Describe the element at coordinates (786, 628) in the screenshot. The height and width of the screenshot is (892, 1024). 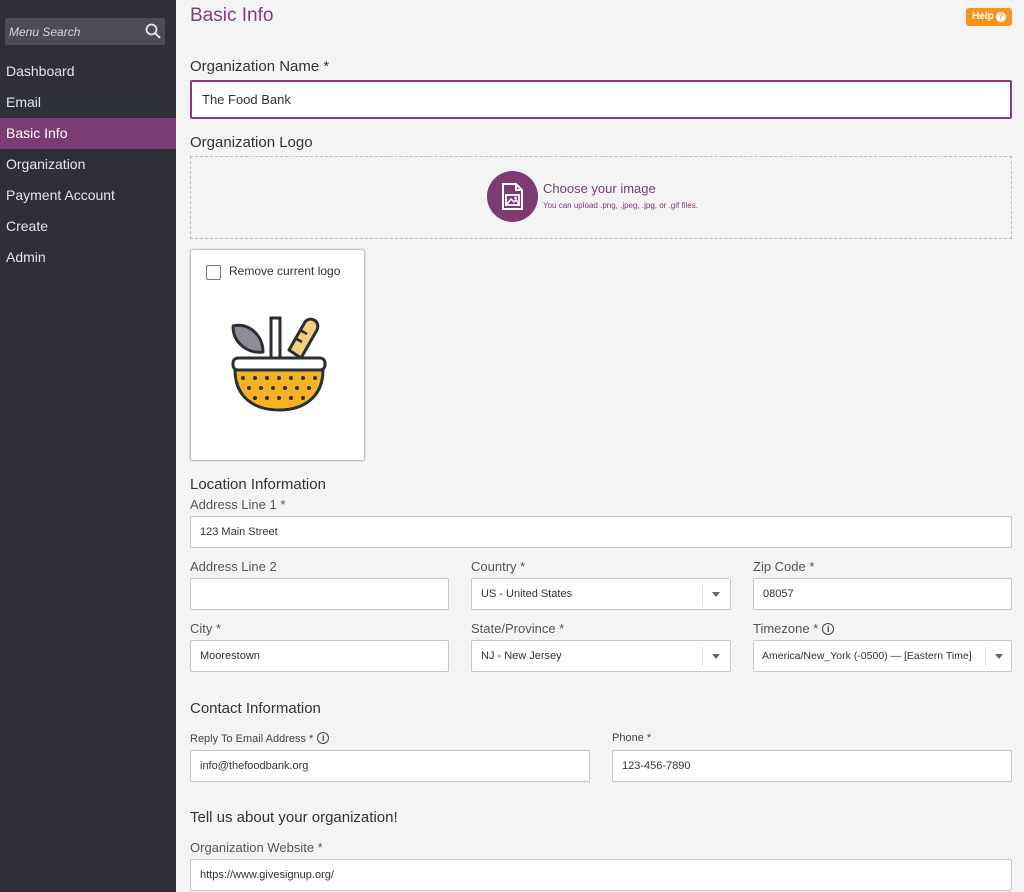
I see `timezone-label: Timezone *` at that location.